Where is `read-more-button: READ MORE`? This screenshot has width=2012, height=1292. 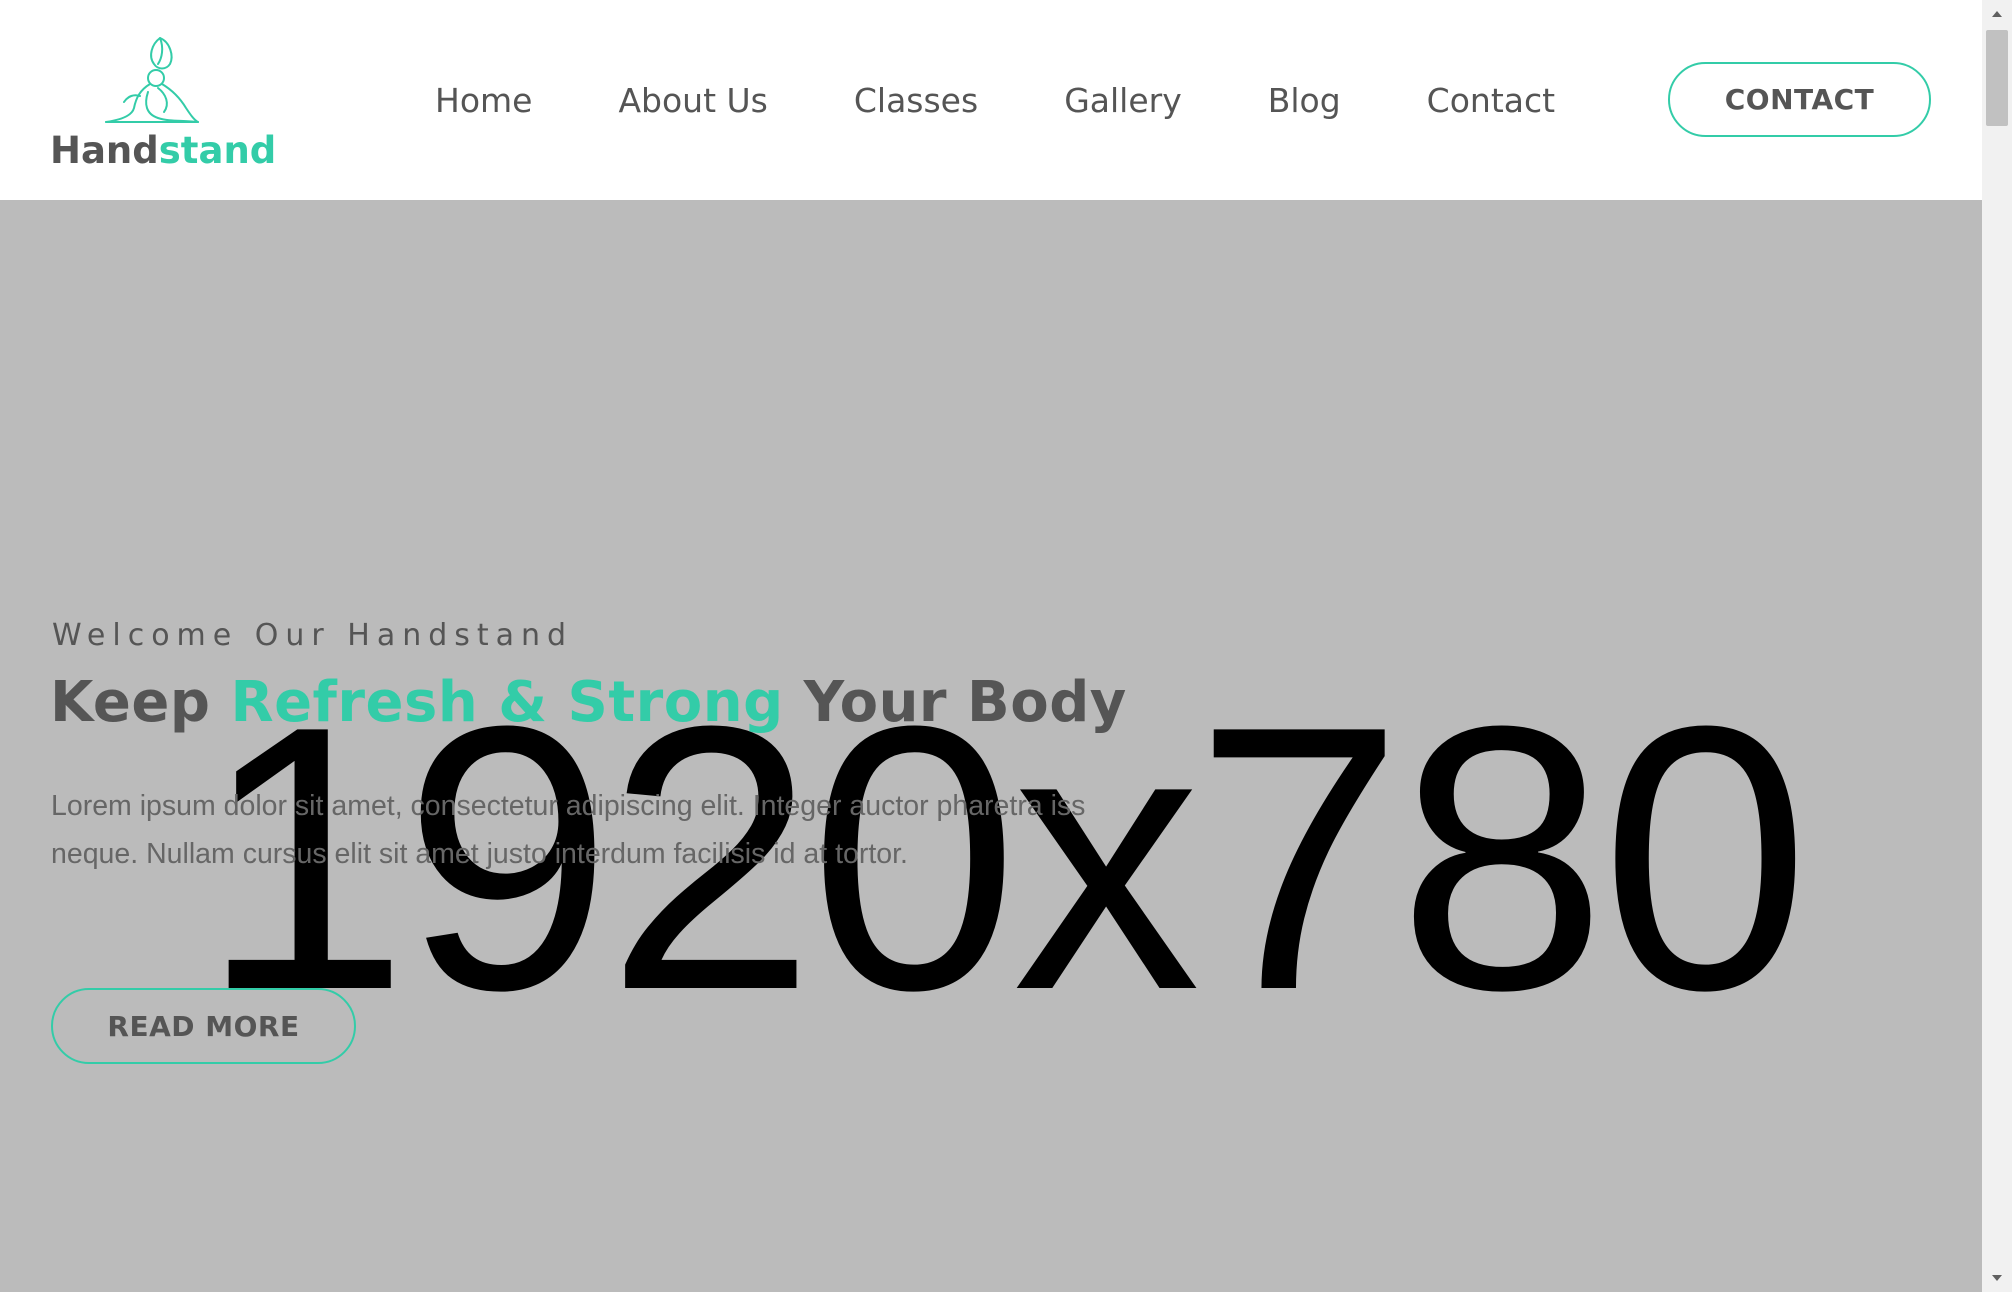 read-more-button: READ MORE is located at coordinates (203, 1026).